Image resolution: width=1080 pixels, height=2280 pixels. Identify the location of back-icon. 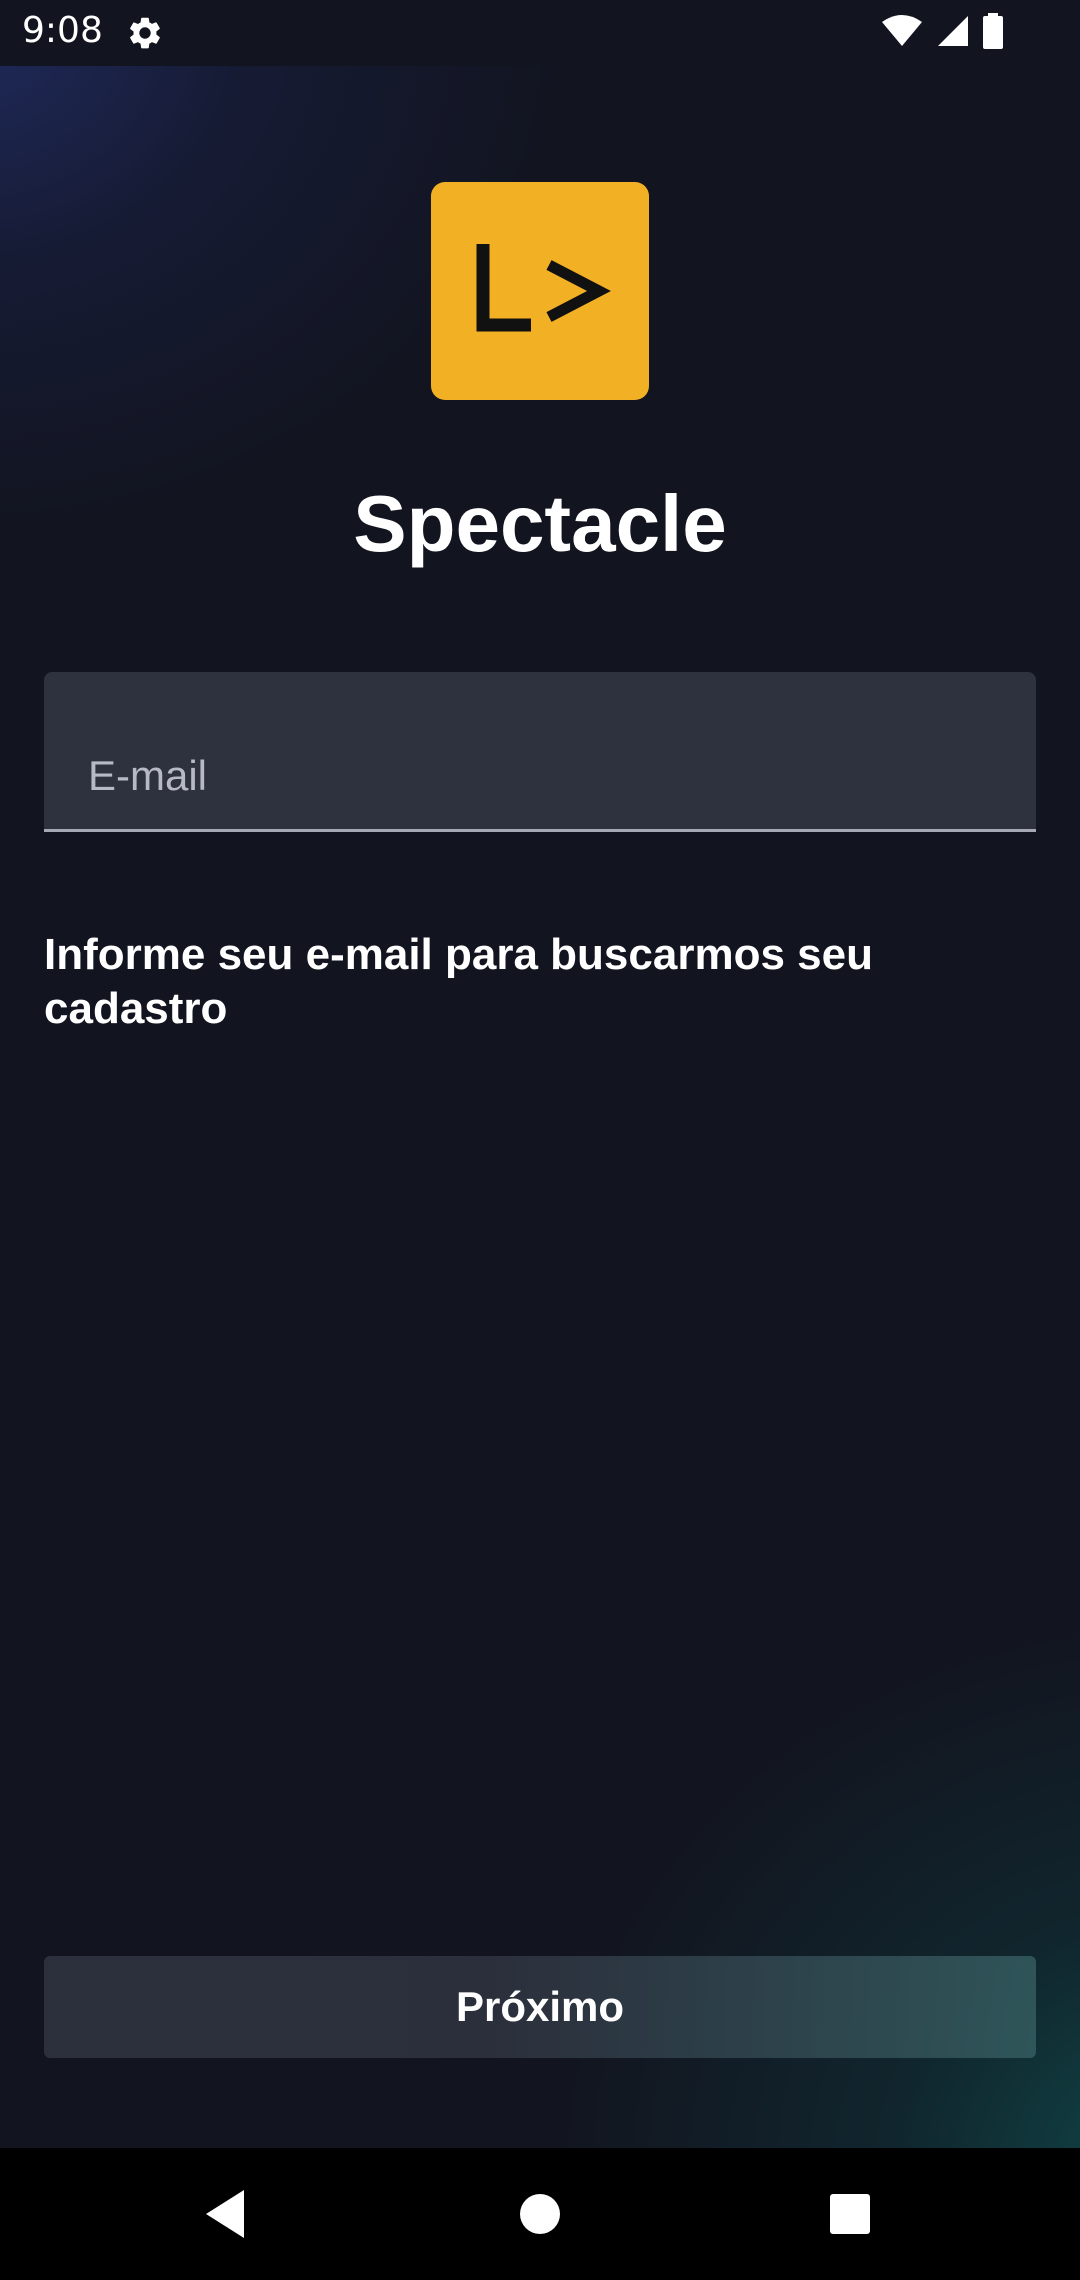
(226, 2214).